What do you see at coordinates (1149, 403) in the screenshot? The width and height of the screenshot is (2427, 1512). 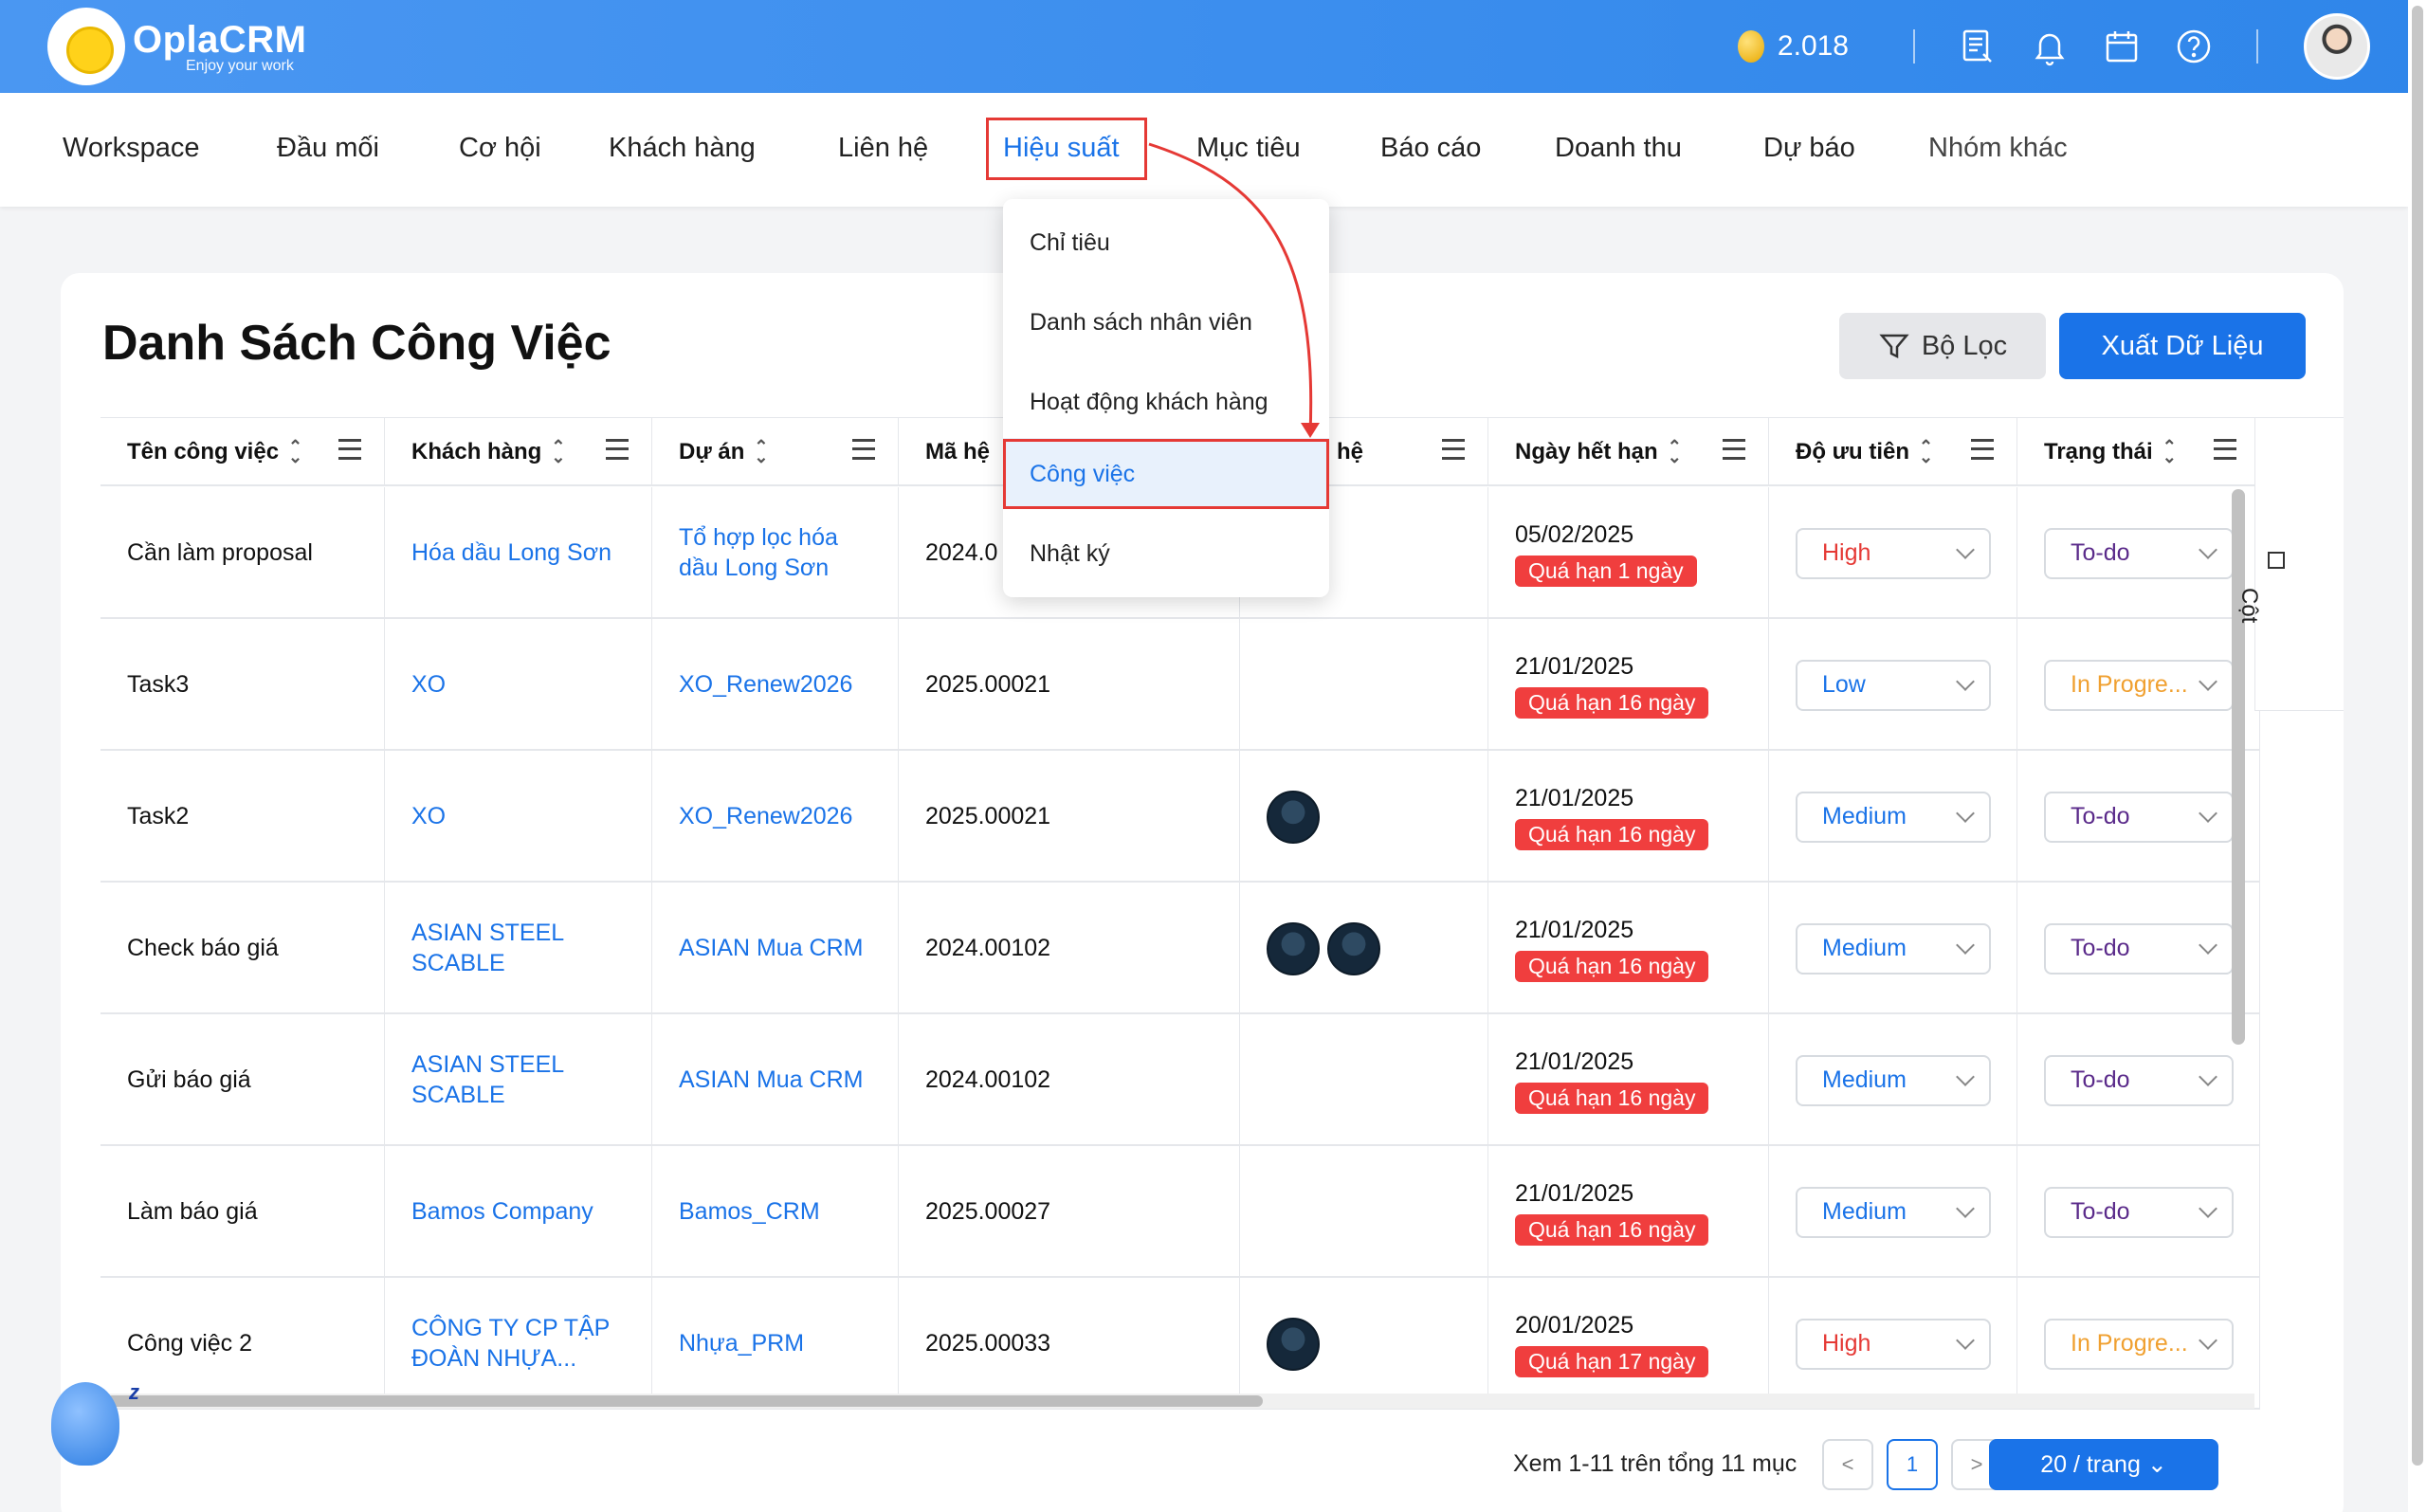 I see `dropdown-item-customer-activity: Hoạt động khách hàng` at bounding box center [1149, 403].